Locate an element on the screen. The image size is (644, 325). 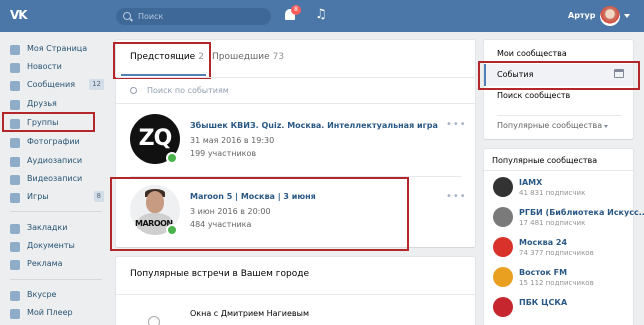
sidebar-item-player: Мой Плеер is located at coordinates (54, 313).